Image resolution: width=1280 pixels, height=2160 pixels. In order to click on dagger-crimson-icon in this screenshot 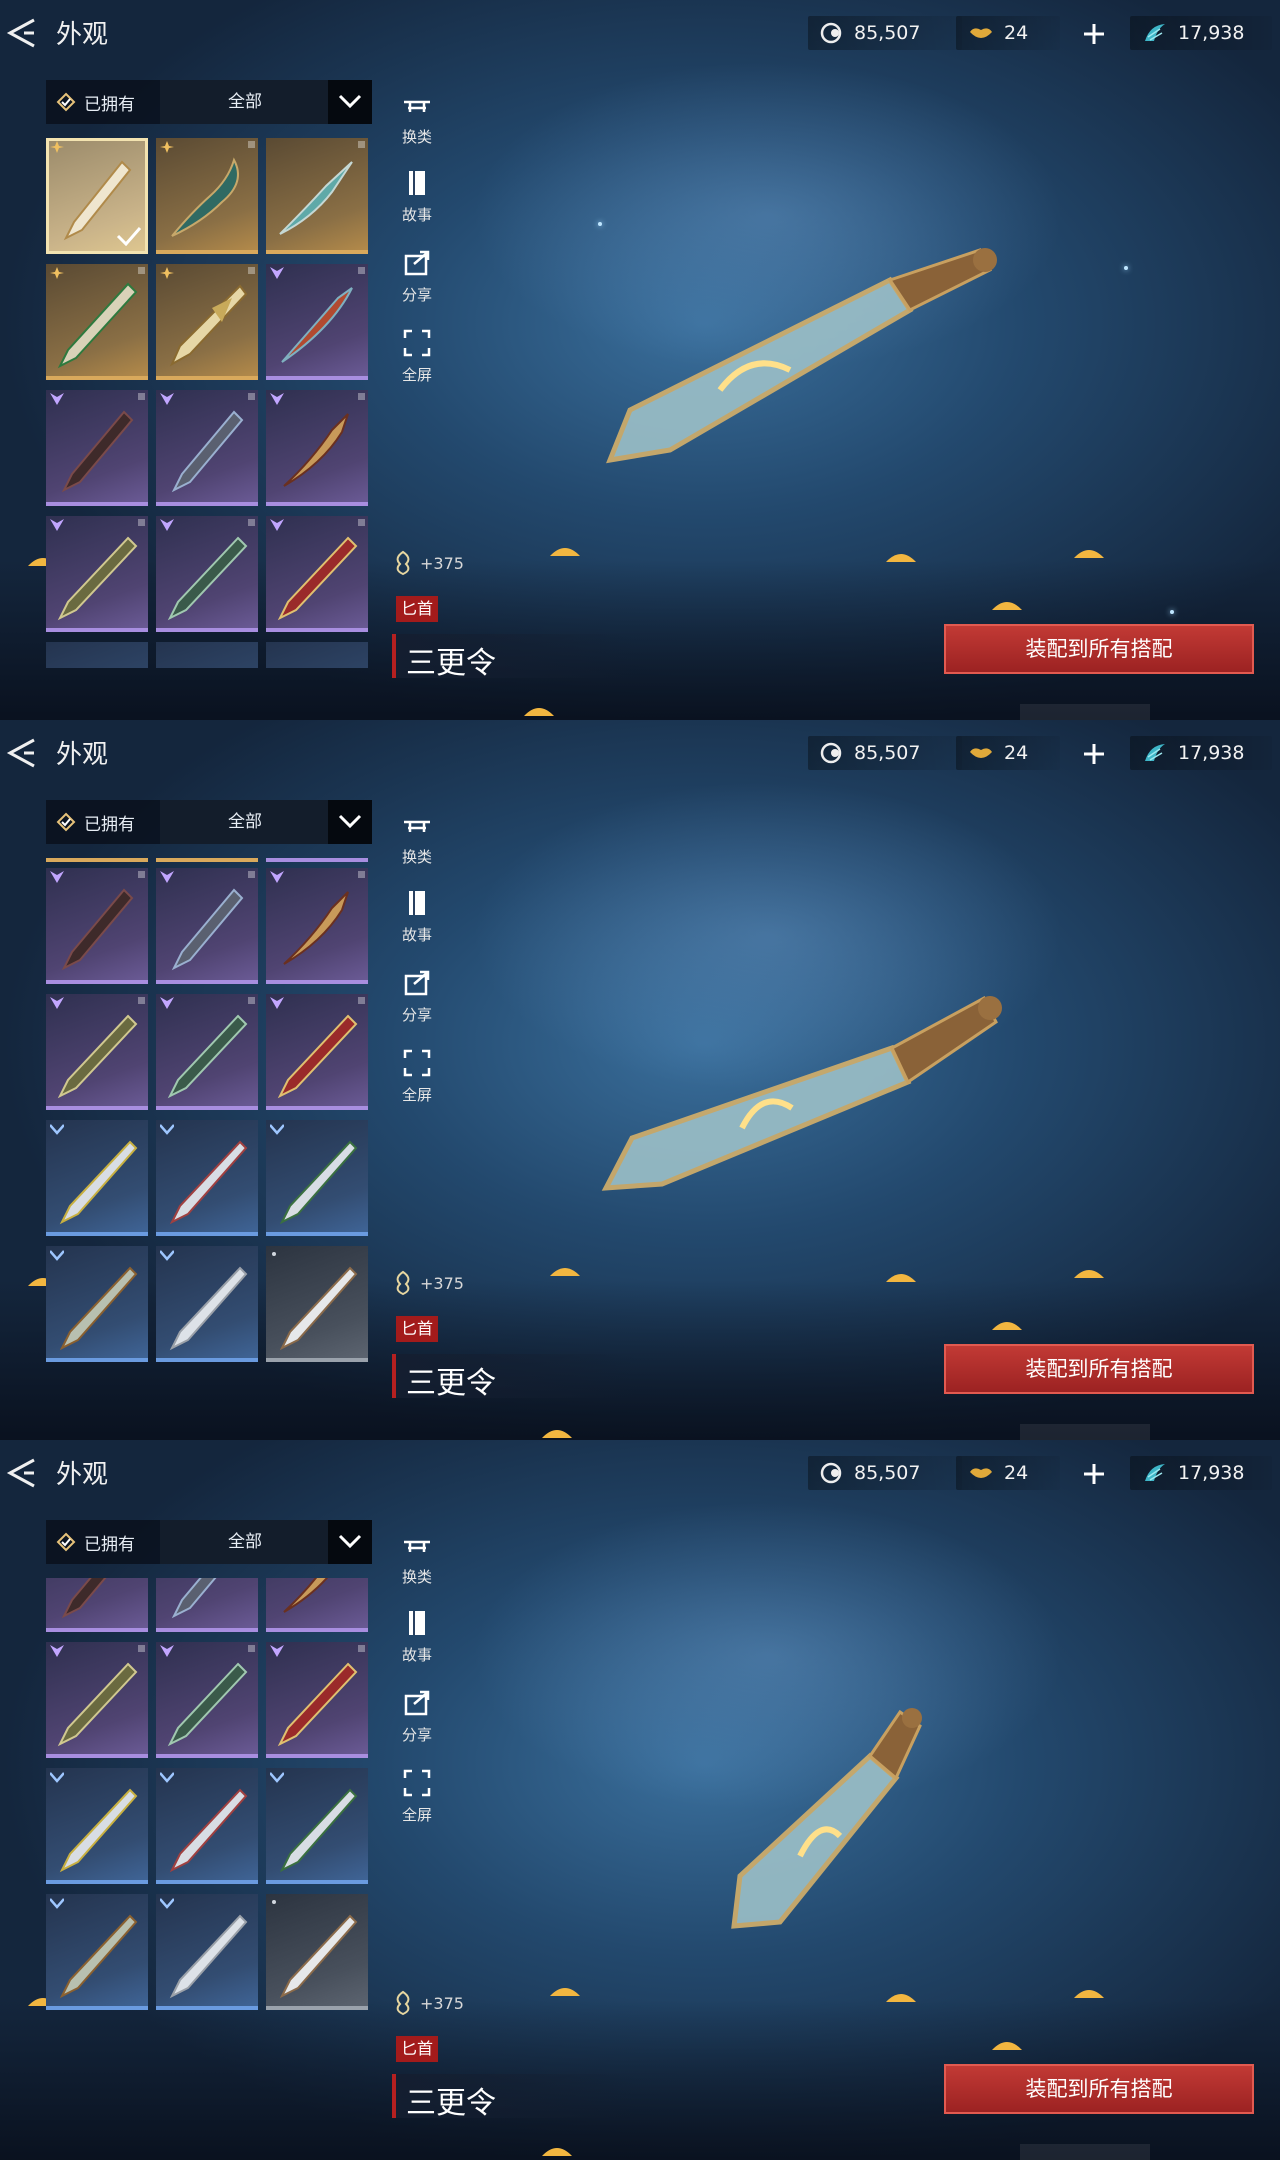, I will do `click(317, 325)`.